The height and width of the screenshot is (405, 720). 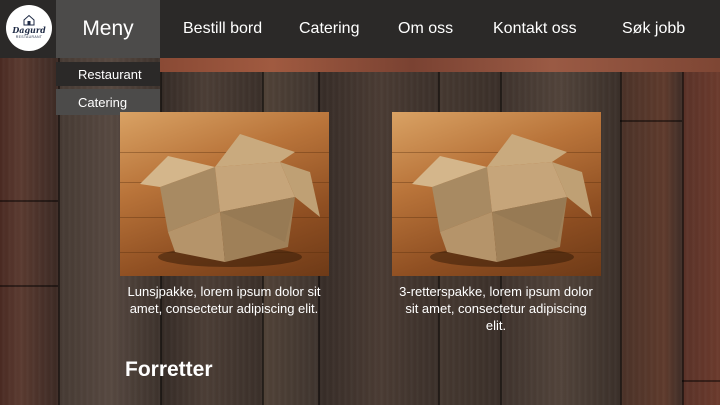 What do you see at coordinates (440, 65) in the screenshot?
I see `accent-strip` at bounding box center [440, 65].